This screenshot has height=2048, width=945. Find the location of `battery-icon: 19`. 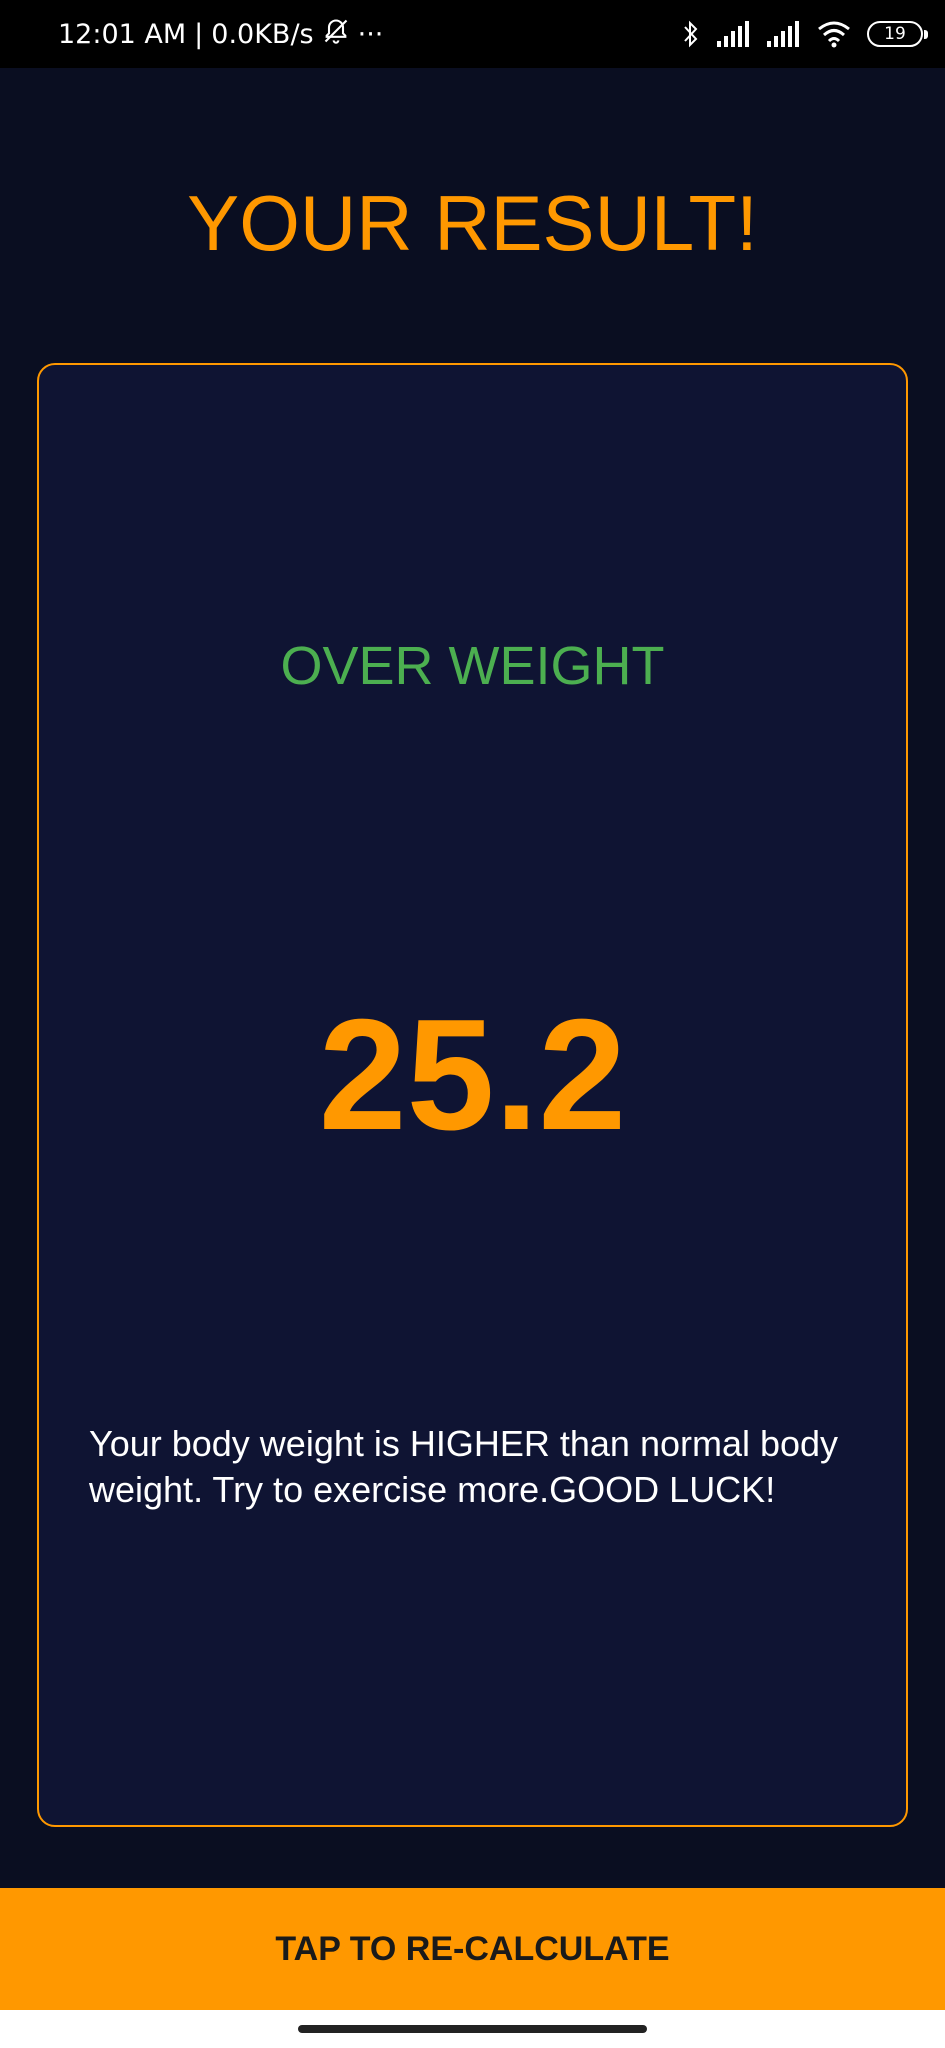

battery-icon: 19 is located at coordinates (897, 34).